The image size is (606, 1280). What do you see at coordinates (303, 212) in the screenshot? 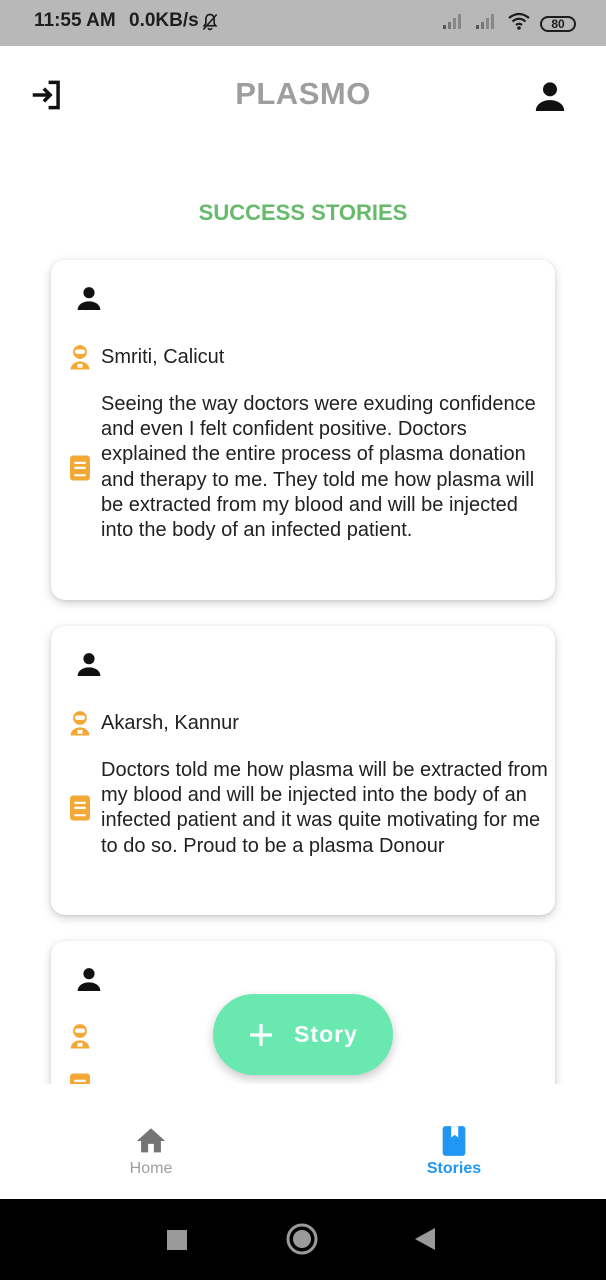
I see `section-heading: SUCCESS STORIES` at bounding box center [303, 212].